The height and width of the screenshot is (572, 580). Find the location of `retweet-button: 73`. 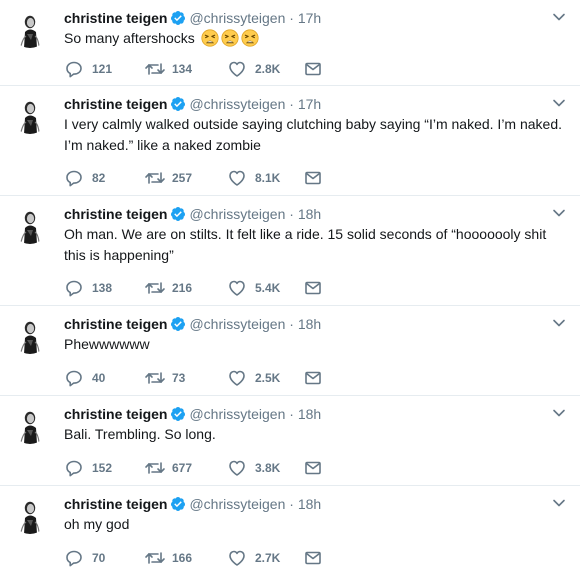

retweet-button: 73 is located at coordinates (179, 378).